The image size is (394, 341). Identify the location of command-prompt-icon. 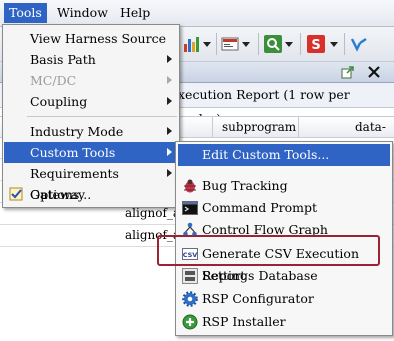
(190, 208).